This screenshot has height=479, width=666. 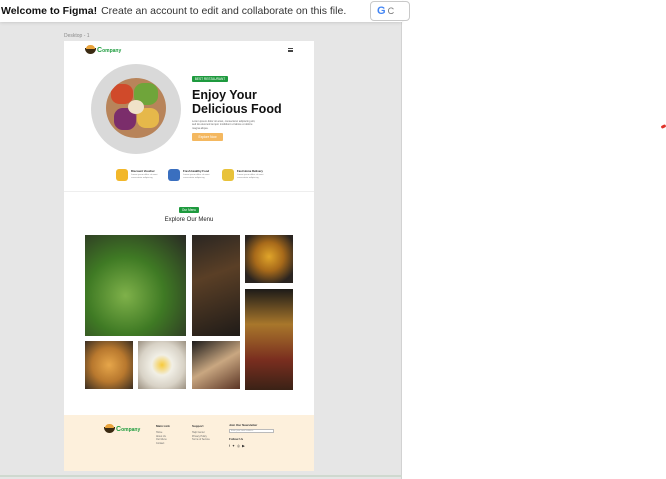 I want to click on footer-newsletter-title: Join Our Newsletter, so click(x=243, y=425).